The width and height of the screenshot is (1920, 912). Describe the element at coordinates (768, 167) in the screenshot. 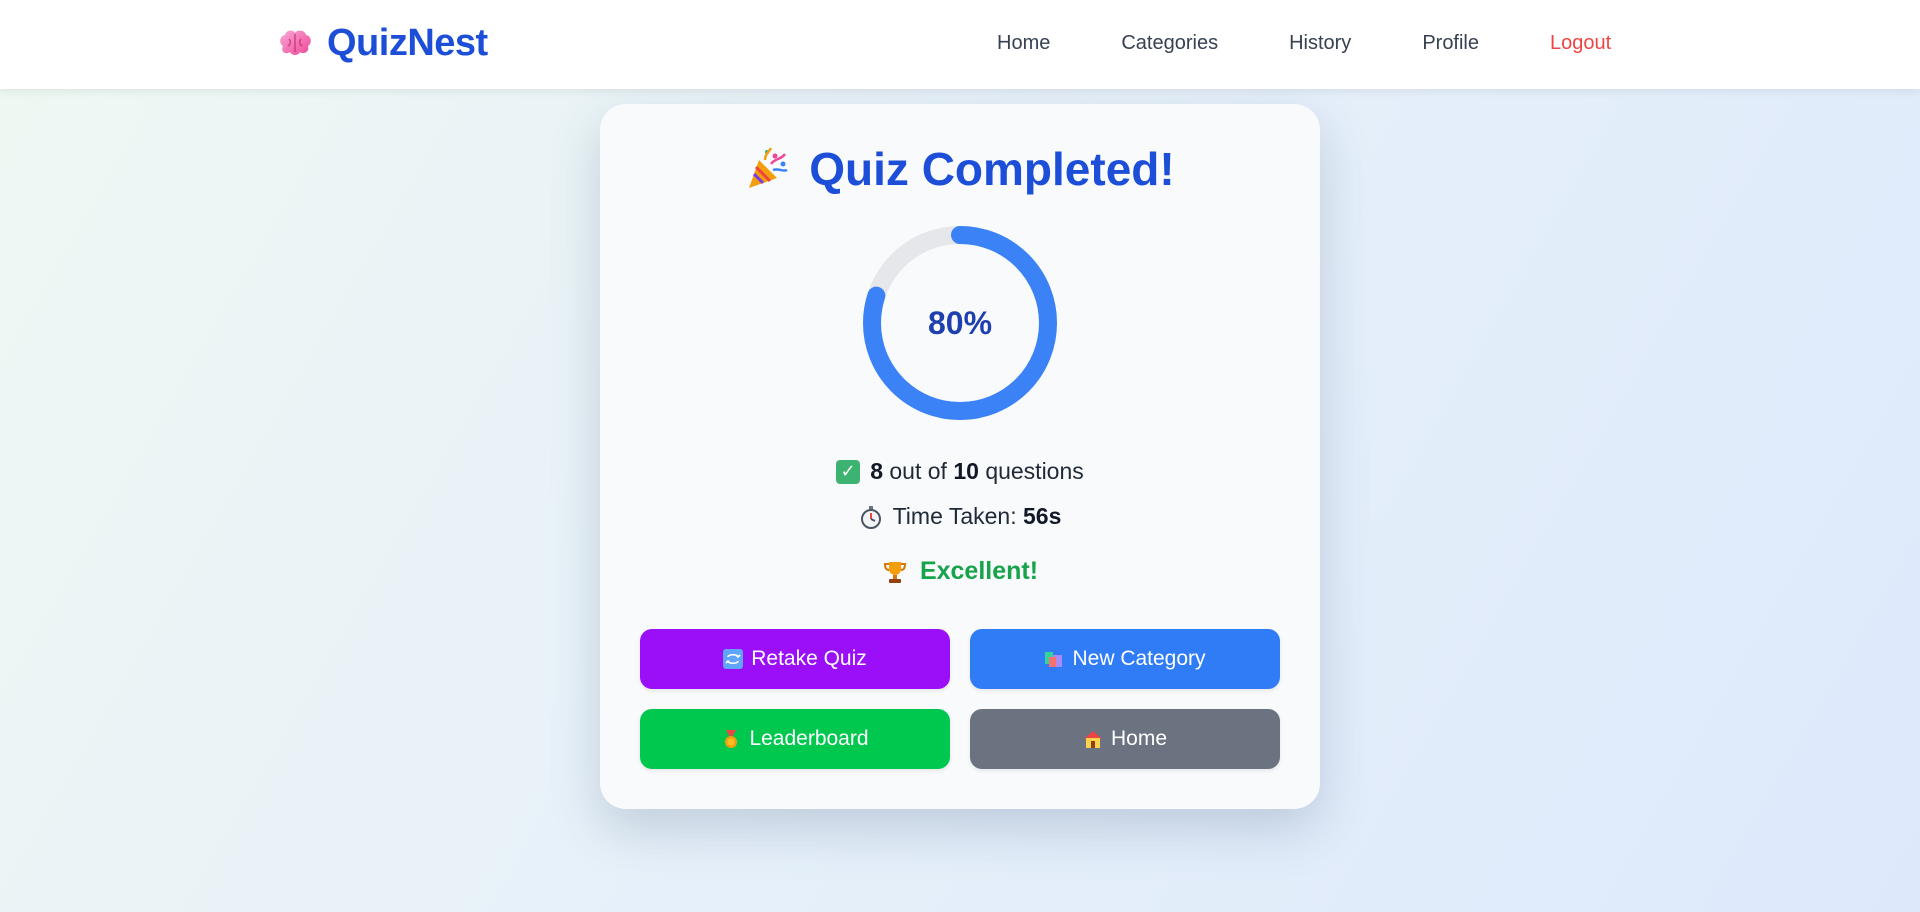

I see `party-popper-icon` at that location.